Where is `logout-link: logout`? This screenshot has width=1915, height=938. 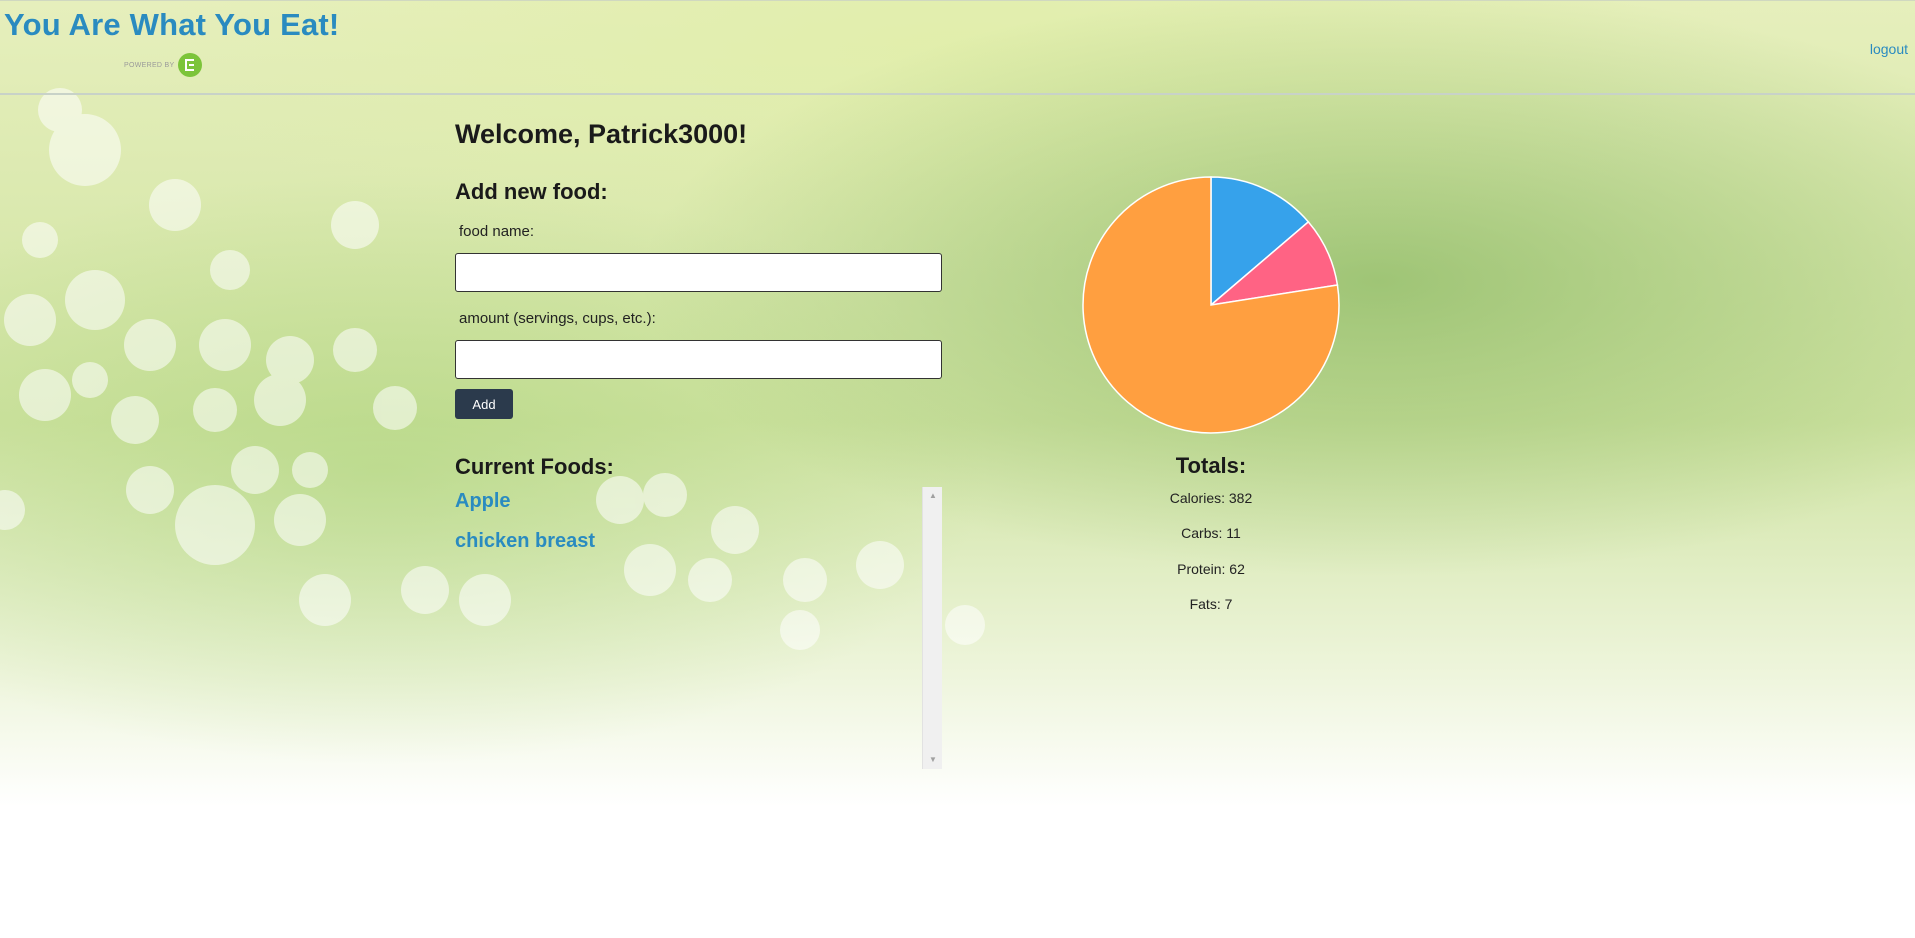 logout-link: logout is located at coordinates (1889, 49).